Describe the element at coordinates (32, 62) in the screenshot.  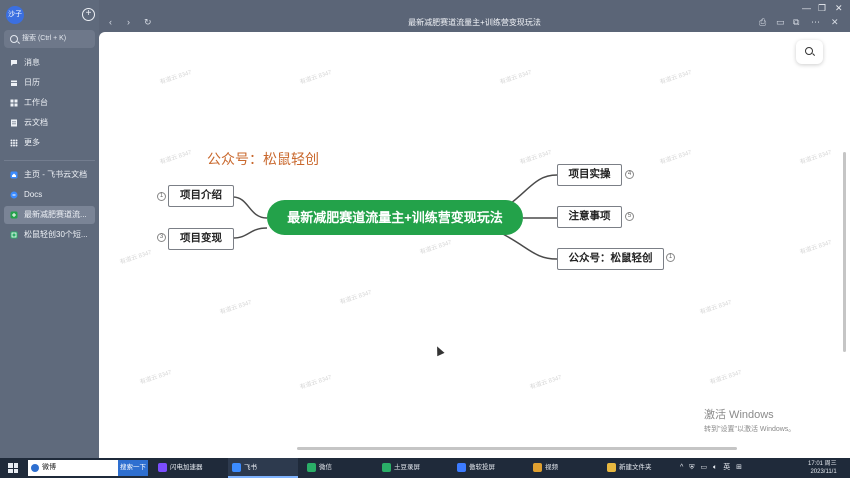
I see `sidebar-item-label: 消息` at that location.